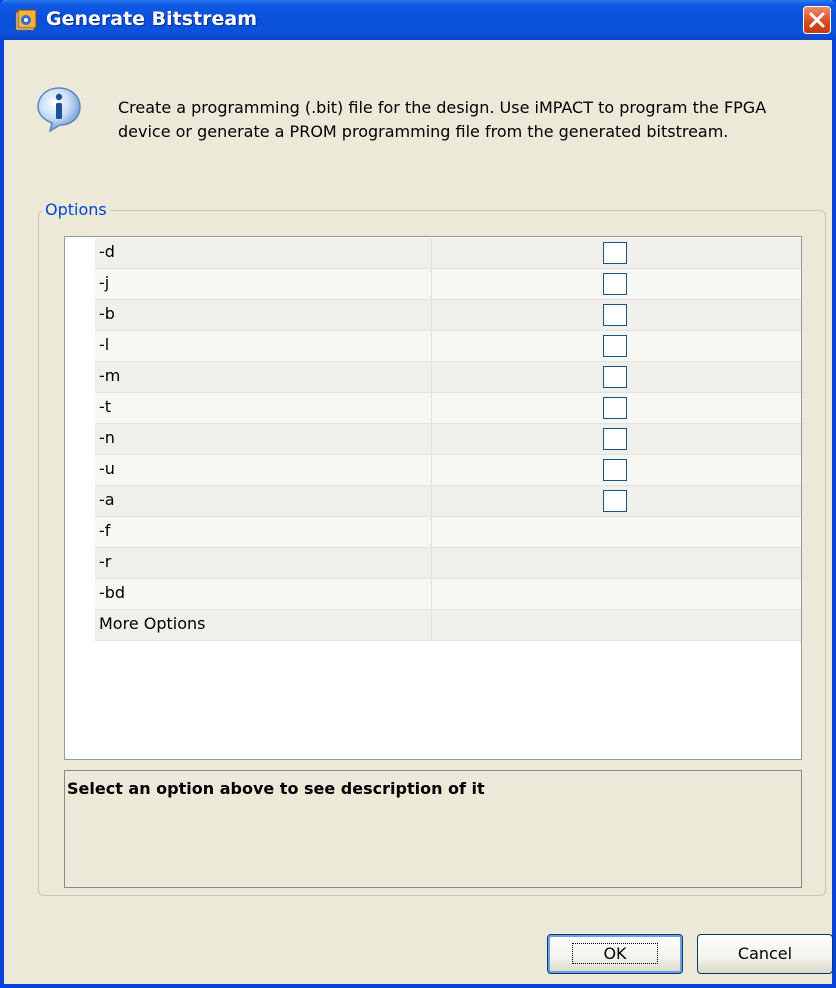 Image resolution: width=836 pixels, height=988 pixels. What do you see at coordinates (418, 20) in the screenshot?
I see `title-bar: Generate Bitstream` at bounding box center [418, 20].